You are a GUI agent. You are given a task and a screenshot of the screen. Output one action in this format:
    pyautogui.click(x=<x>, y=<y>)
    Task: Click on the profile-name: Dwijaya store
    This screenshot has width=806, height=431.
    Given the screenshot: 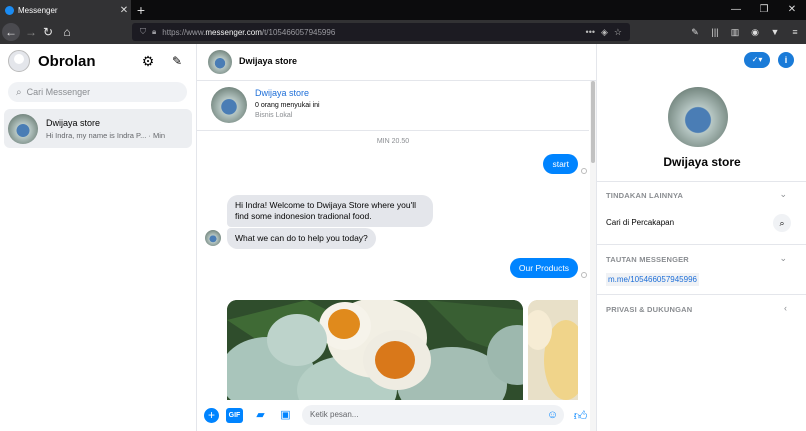 What is the action you would take?
    pyautogui.click(x=702, y=162)
    